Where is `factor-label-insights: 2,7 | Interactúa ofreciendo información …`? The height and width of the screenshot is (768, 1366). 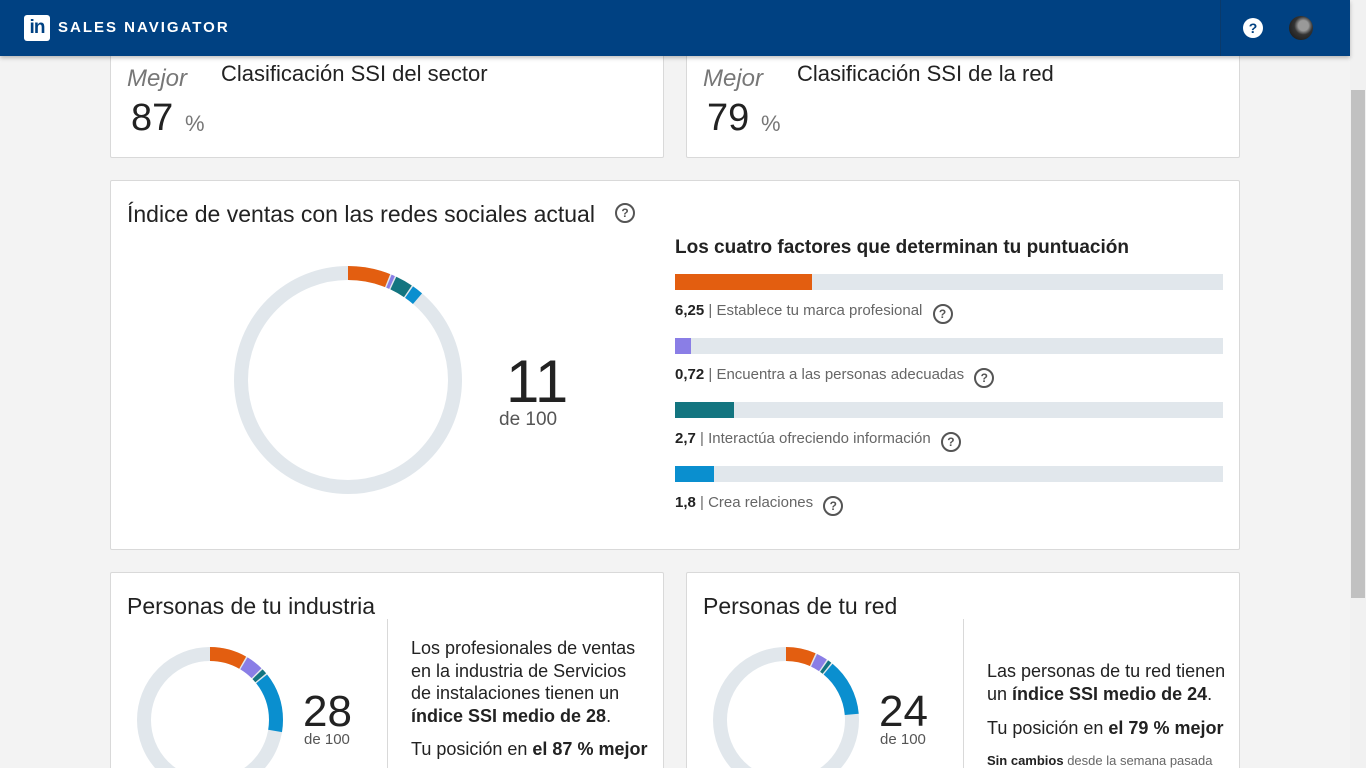 factor-label-insights: 2,7 | Interactúa ofreciendo información … is located at coordinates (818, 440).